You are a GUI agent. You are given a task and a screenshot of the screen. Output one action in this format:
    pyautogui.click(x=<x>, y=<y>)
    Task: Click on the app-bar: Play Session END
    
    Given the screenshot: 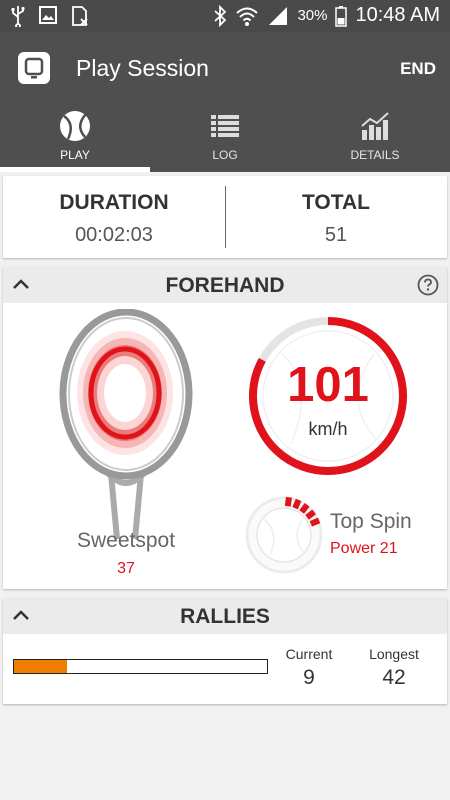 What is the action you would take?
    pyautogui.click(x=225, y=67)
    